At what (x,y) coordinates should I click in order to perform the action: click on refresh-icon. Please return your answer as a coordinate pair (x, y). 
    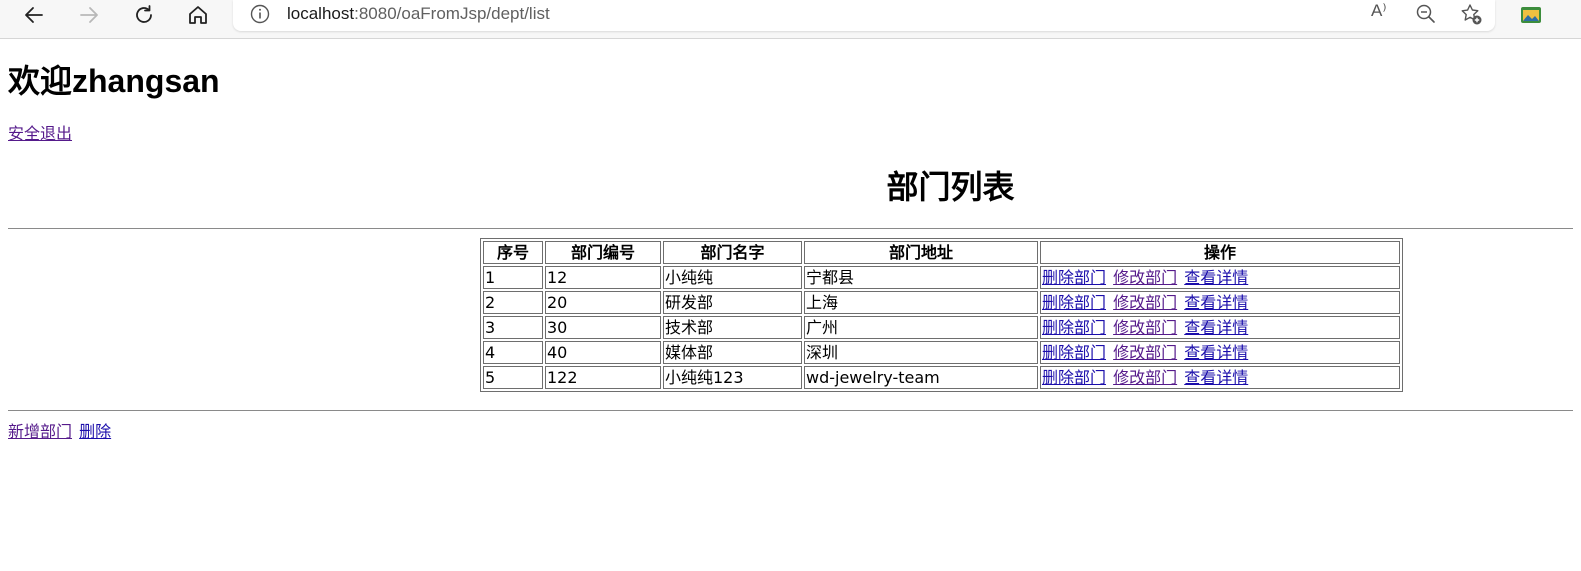
    Looking at the image, I should click on (144, 15).